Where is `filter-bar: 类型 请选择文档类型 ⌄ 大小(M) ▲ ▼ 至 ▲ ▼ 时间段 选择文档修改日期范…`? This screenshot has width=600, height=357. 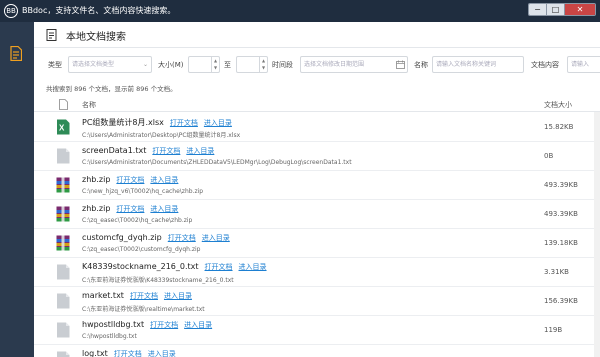
filter-bar: 类型 请选择文档类型 ⌄ 大小(M) ▲ ▼ 至 ▲ ▼ 时间段 选择文档修改日期范… is located at coordinates (317, 65).